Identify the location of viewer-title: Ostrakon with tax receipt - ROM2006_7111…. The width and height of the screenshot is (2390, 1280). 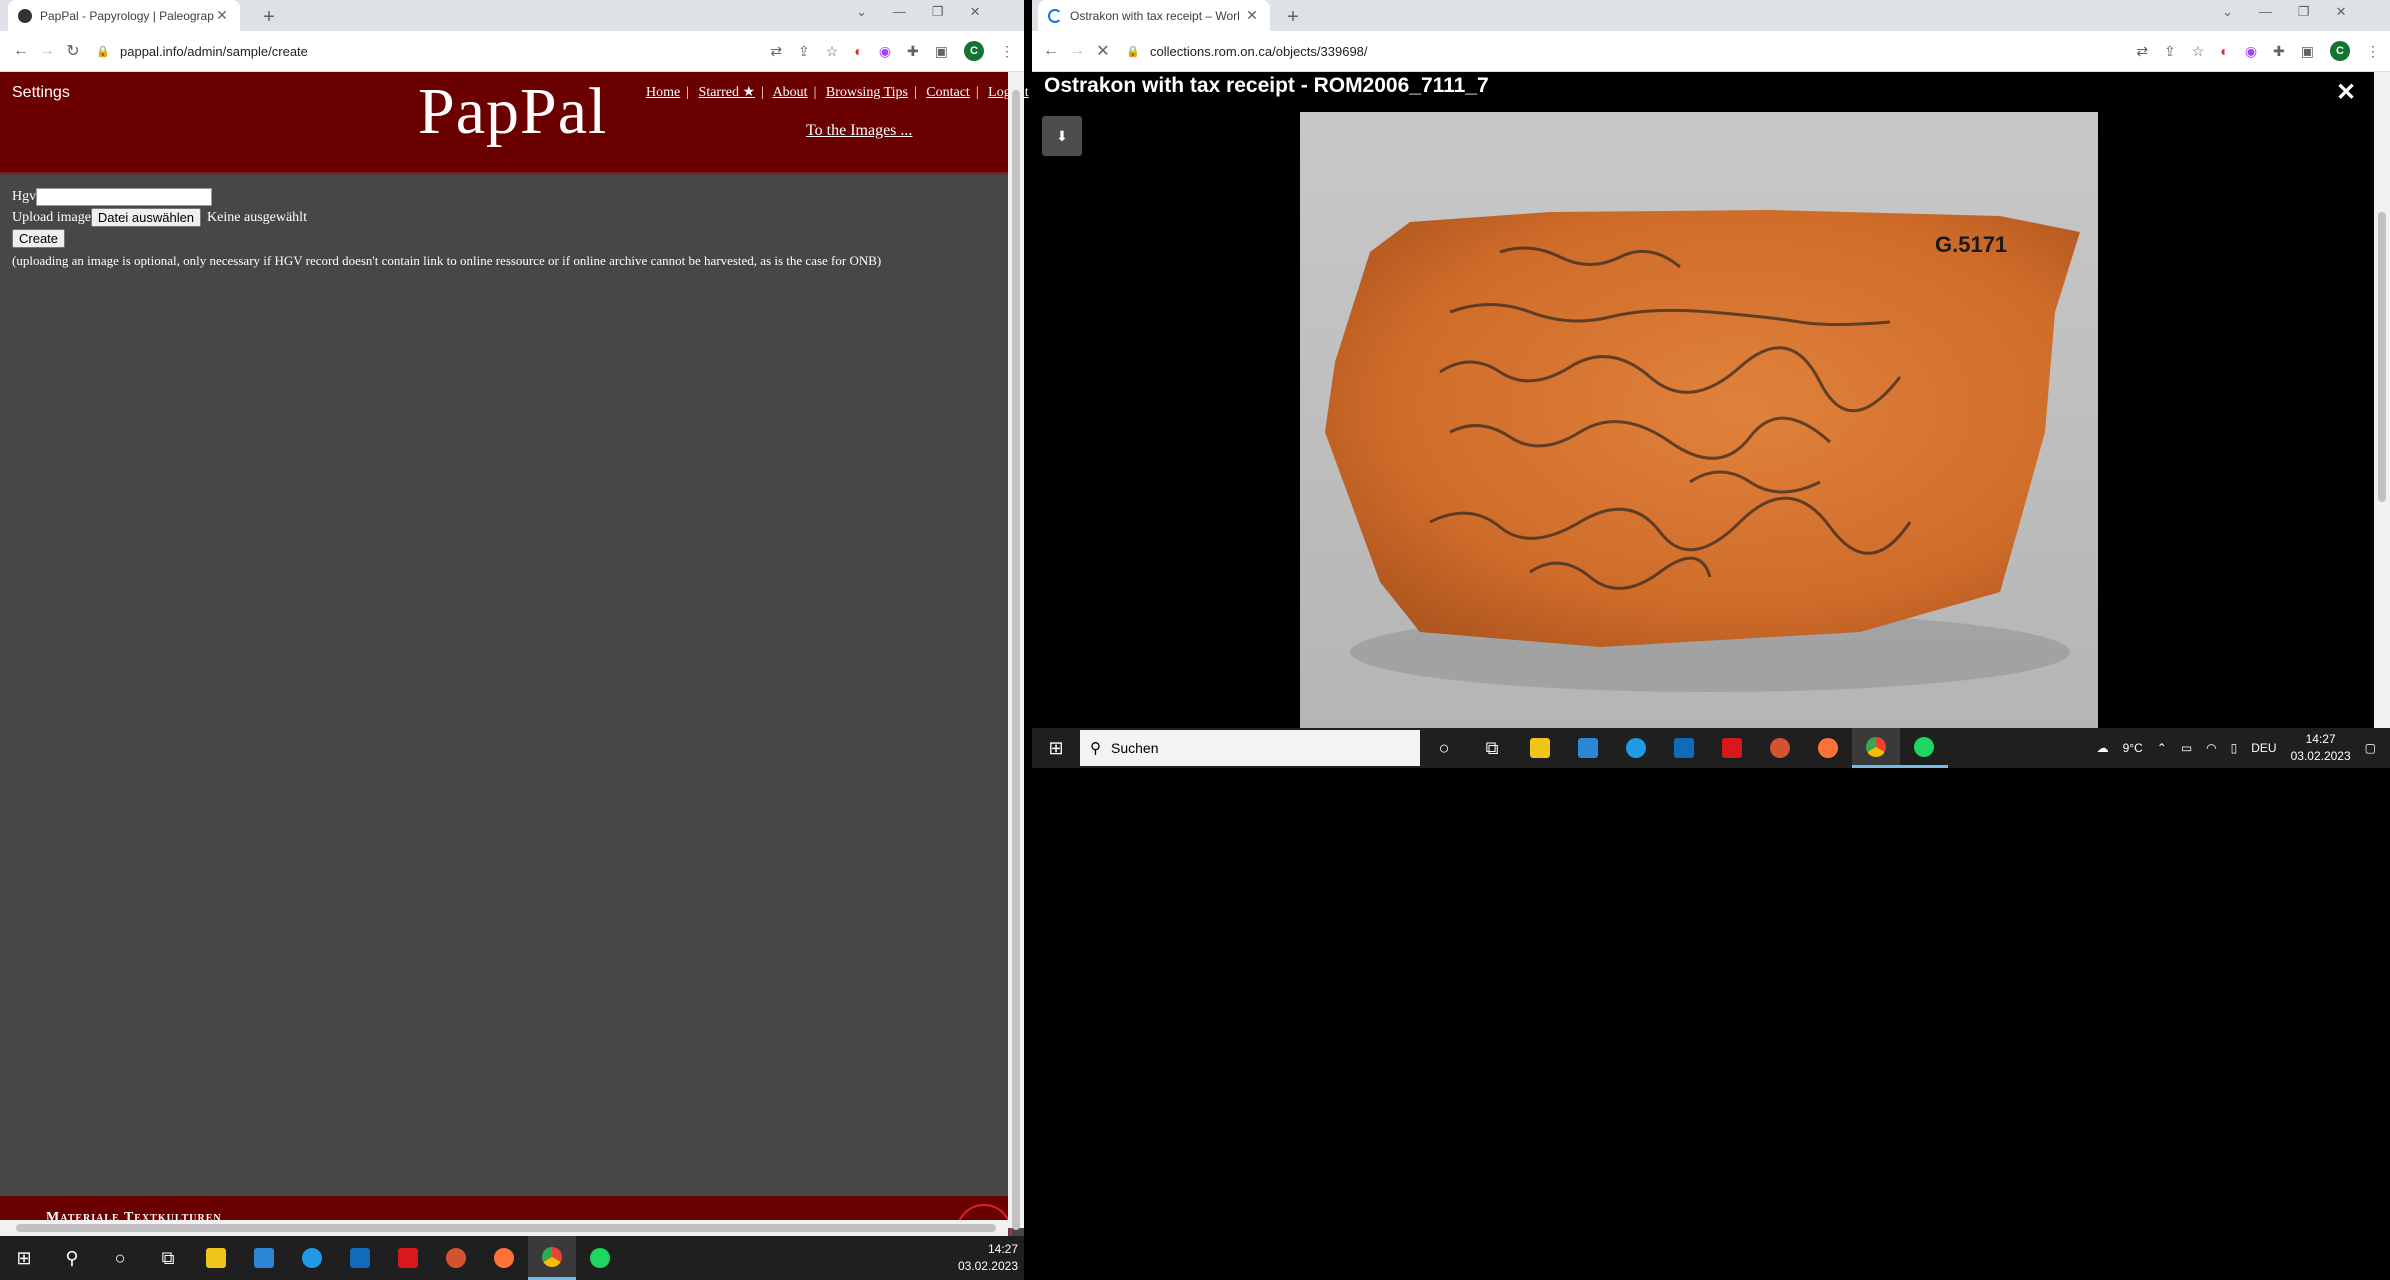
(1266, 85).